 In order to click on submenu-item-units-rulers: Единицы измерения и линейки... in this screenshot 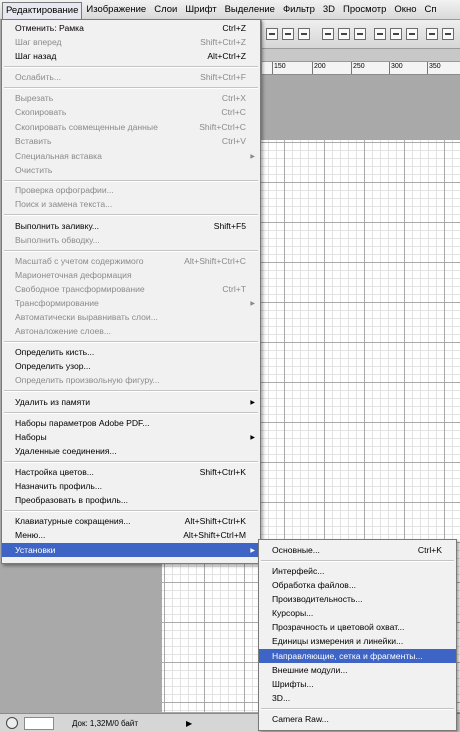, I will do `click(357, 641)`.